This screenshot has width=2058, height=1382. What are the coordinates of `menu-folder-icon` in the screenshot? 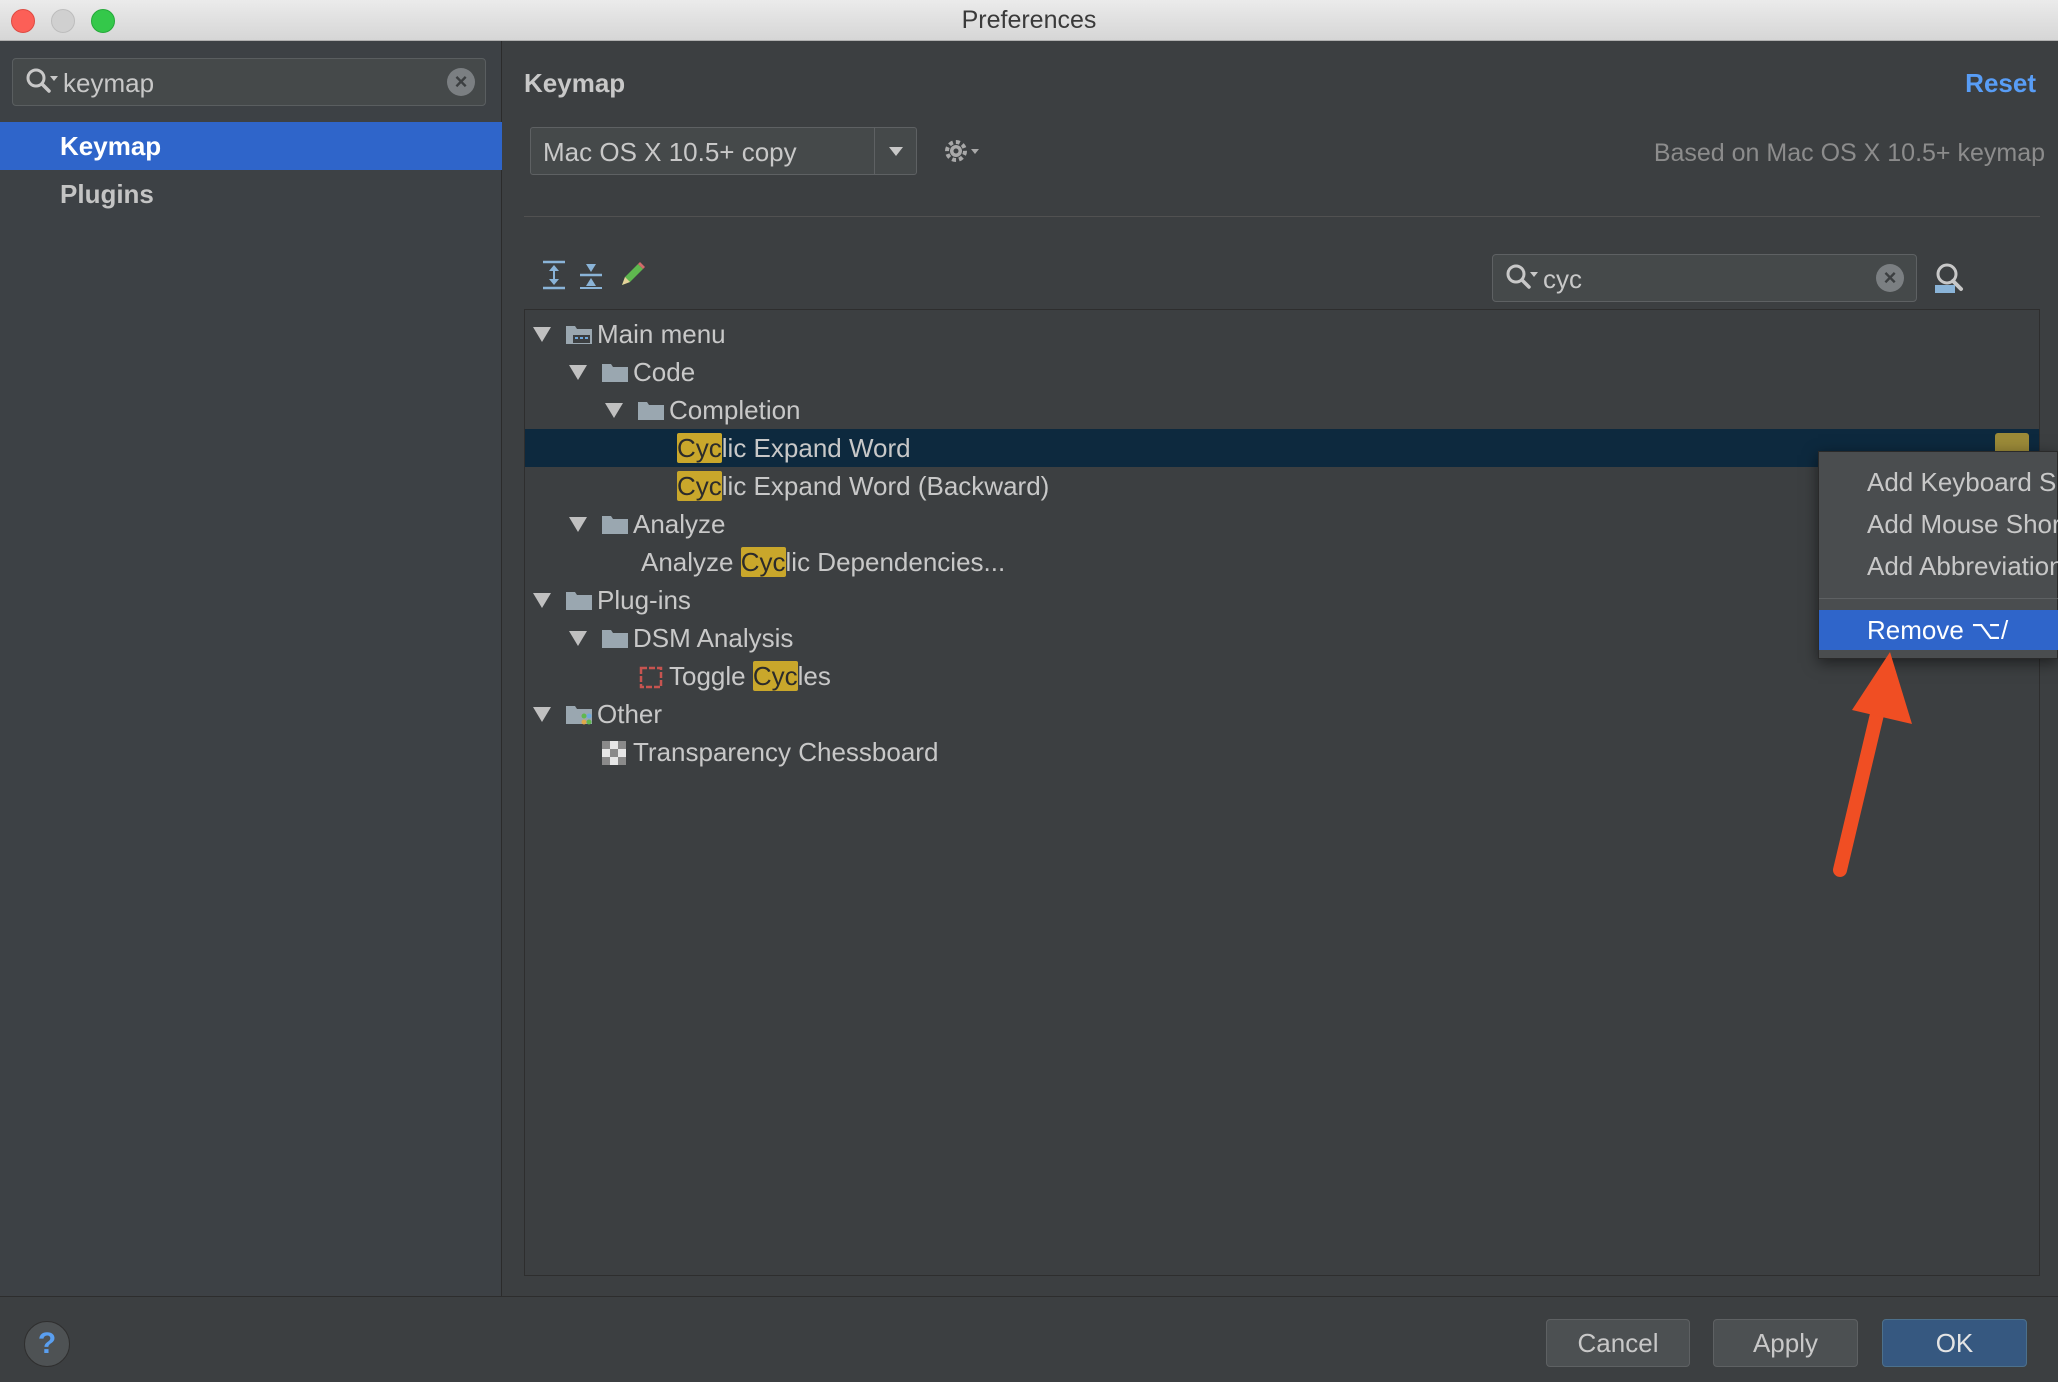 It's located at (579, 337).